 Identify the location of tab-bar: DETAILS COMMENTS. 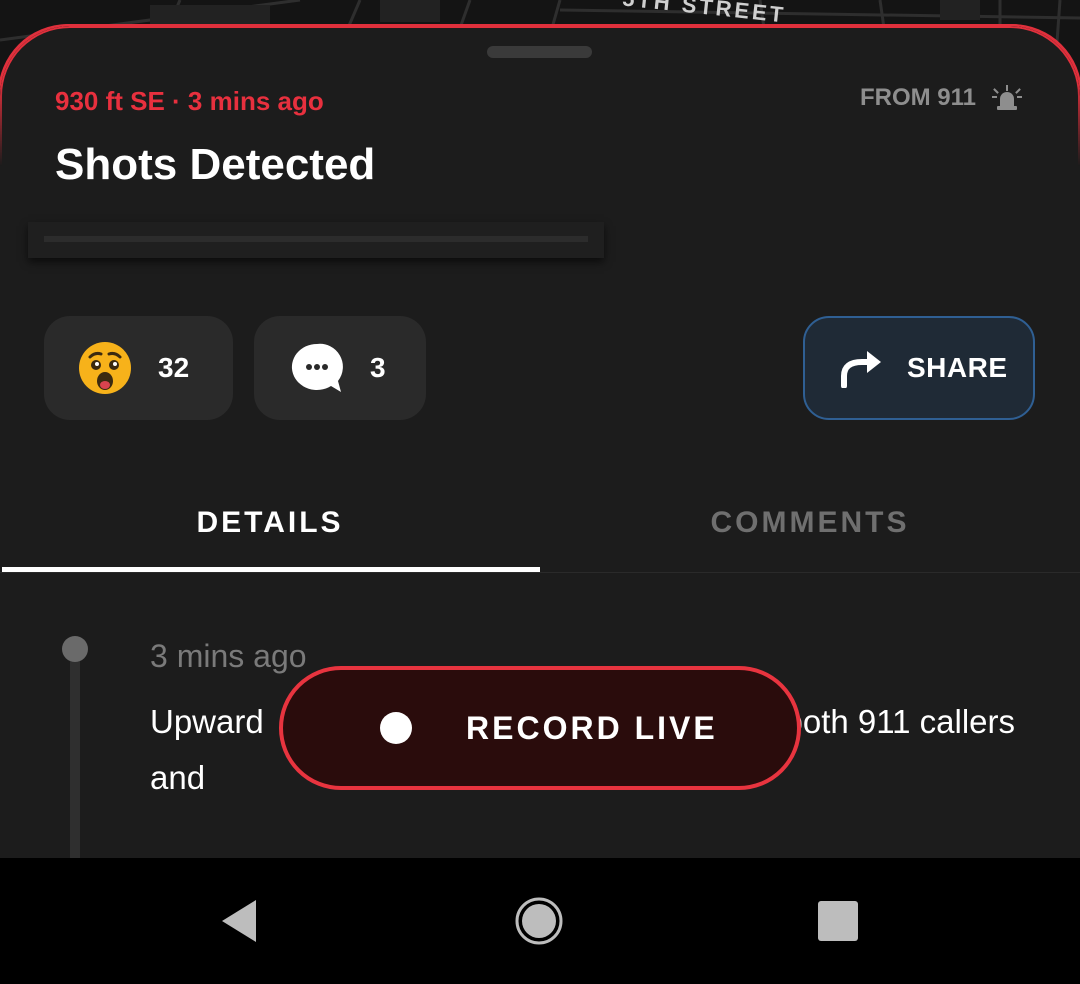
(540, 523).